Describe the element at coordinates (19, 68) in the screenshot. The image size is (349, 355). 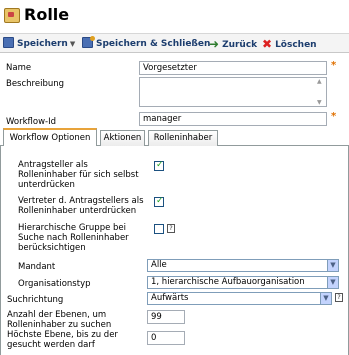
I see `name-label: Name` at that location.